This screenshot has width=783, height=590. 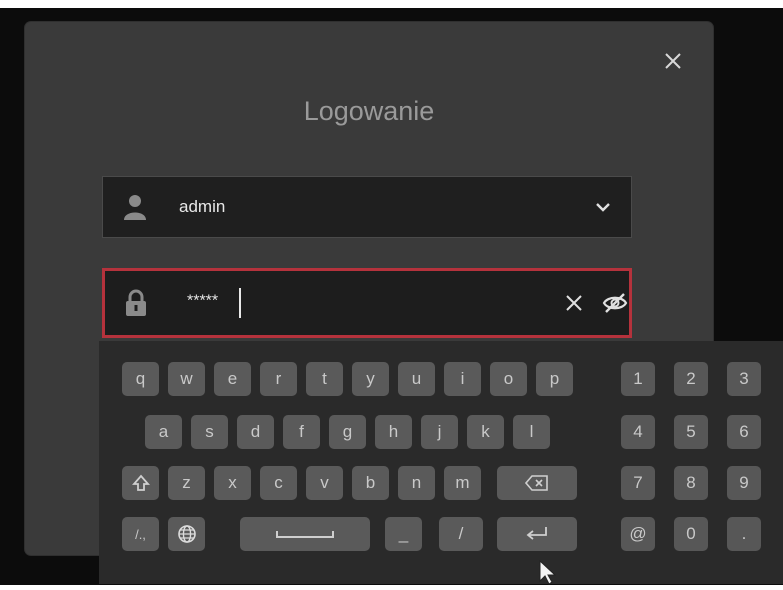 I want to click on backspace-icon, so click(x=536, y=483).